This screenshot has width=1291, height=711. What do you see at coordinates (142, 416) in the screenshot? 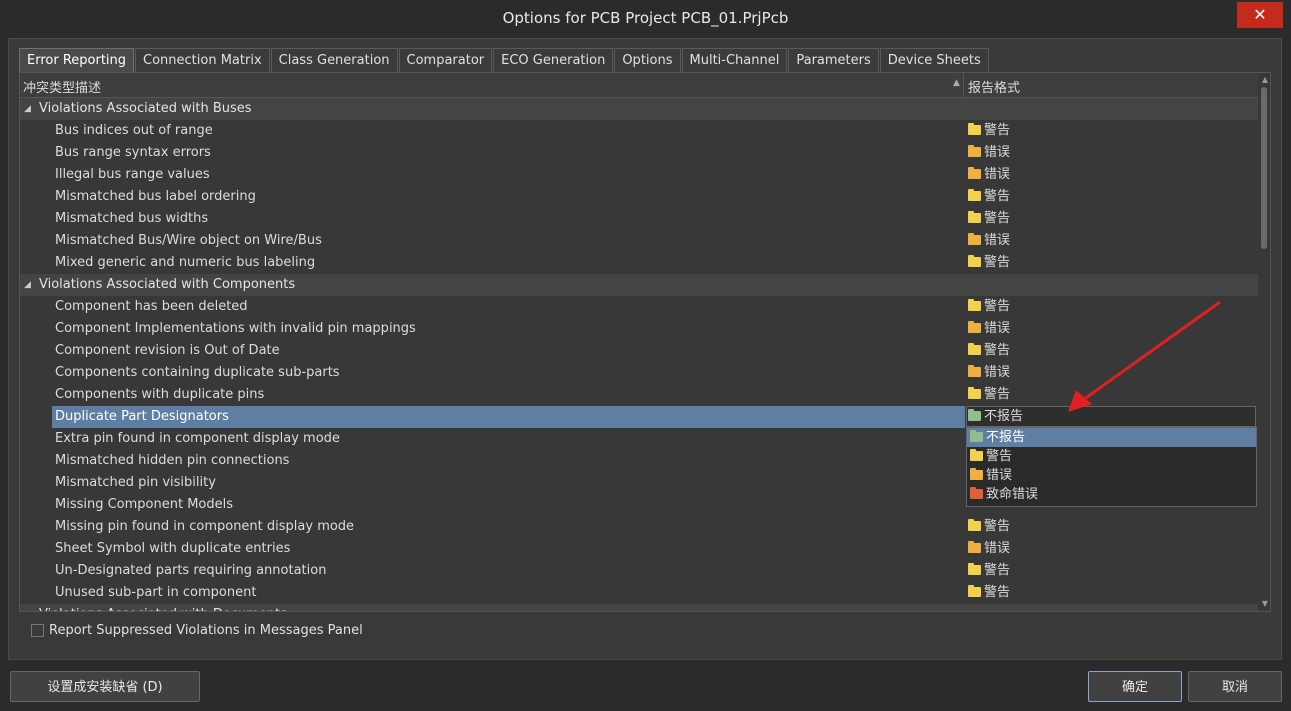
I see `violation-label: Duplicate Part Designators` at bounding box center [142, 416].